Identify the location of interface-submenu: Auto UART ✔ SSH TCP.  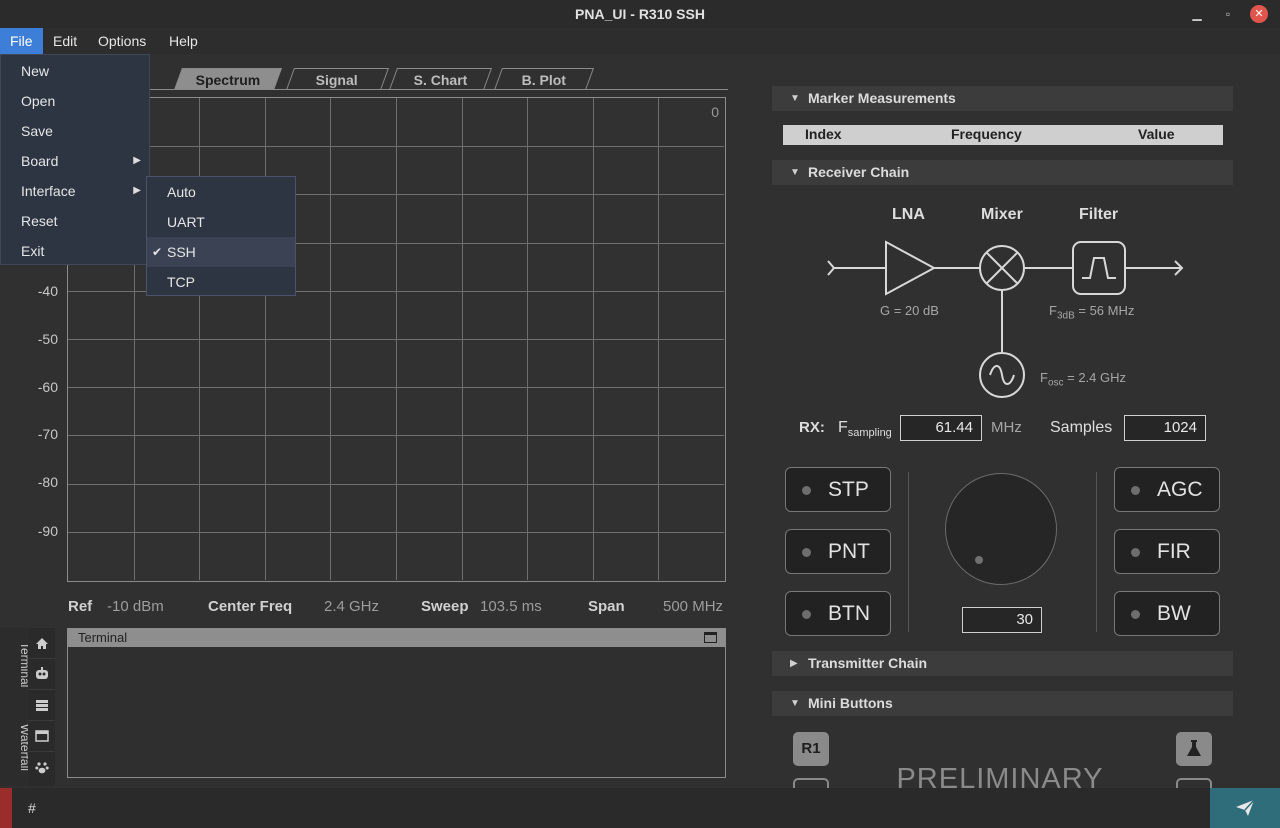
(221, 236).